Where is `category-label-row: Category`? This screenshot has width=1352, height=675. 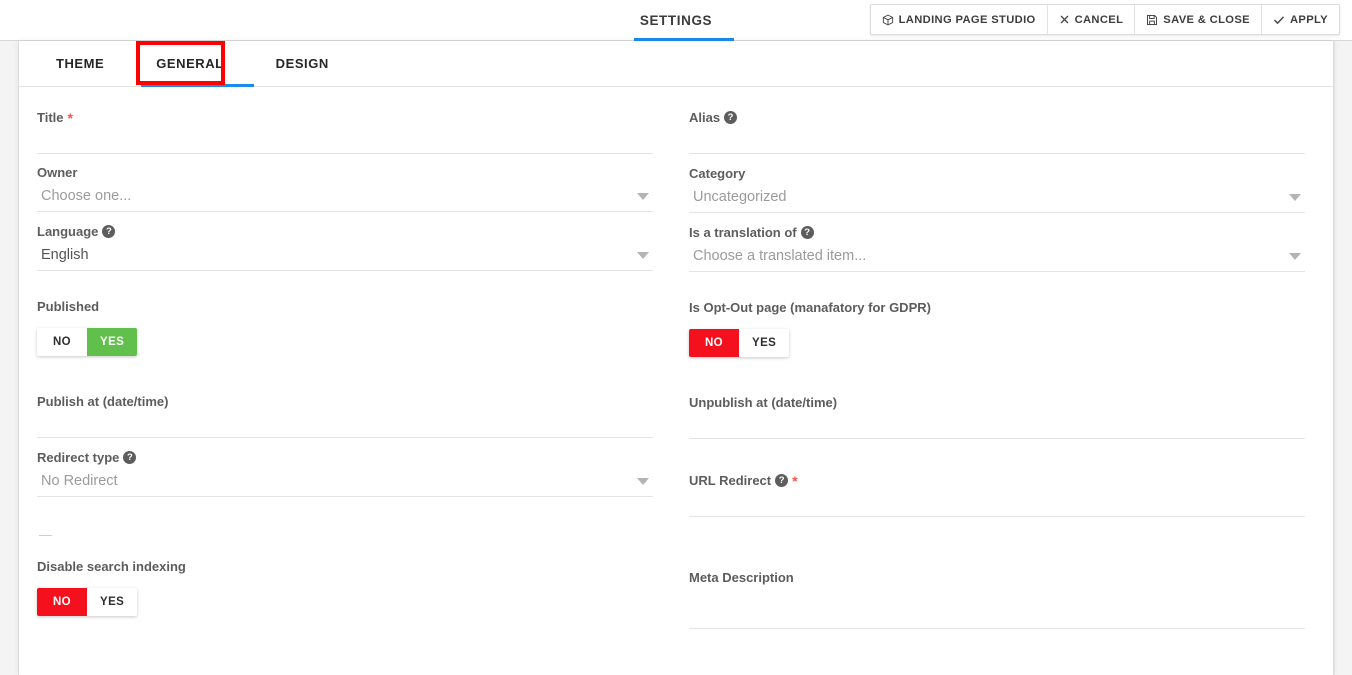 category-label-row: Category is located at coordinates (997, 173).